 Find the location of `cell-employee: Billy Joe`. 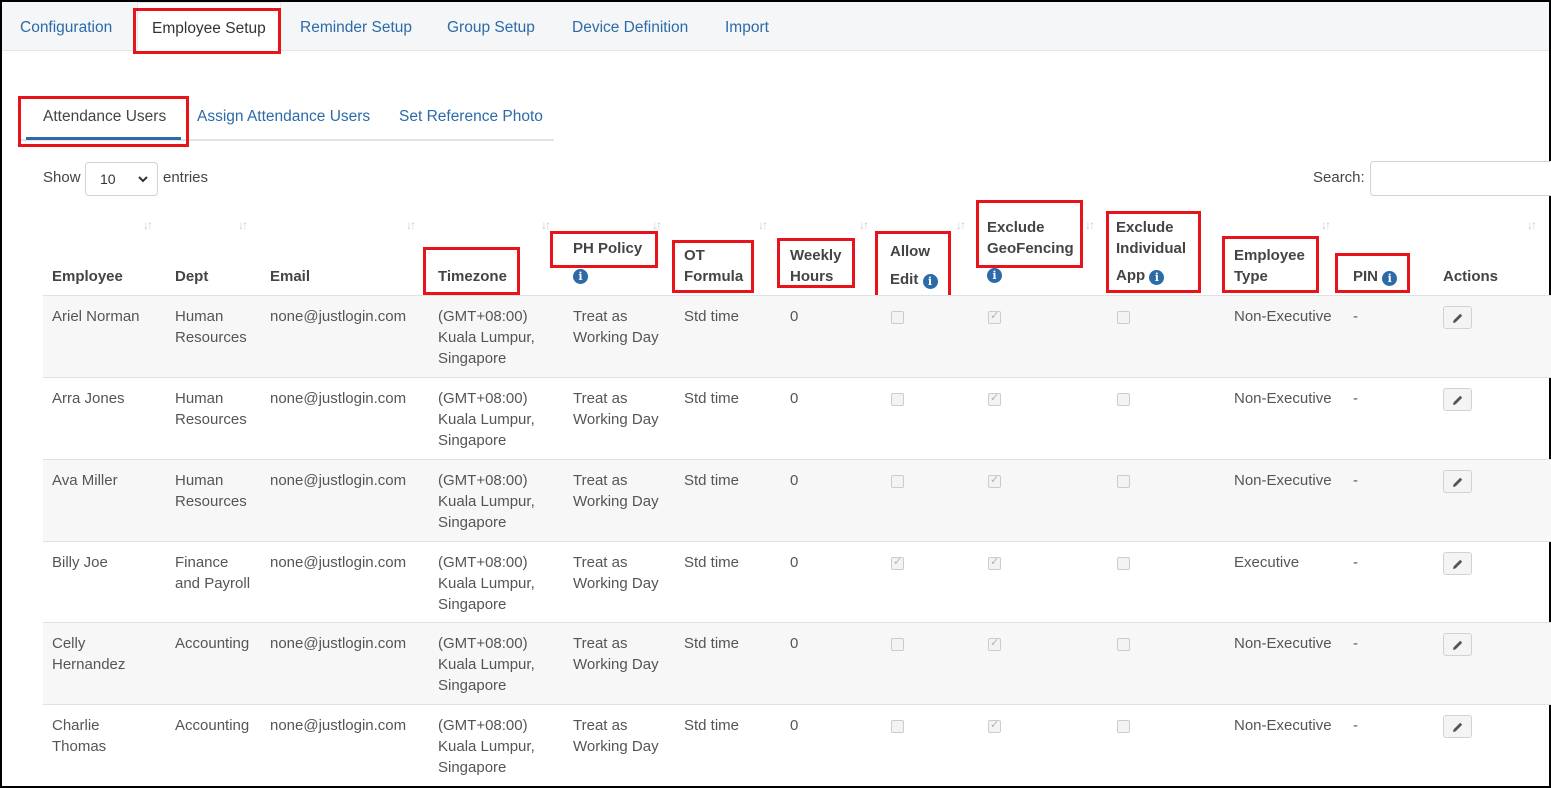

cell-employee: Billy Joe is located at coordinates (80, 562).